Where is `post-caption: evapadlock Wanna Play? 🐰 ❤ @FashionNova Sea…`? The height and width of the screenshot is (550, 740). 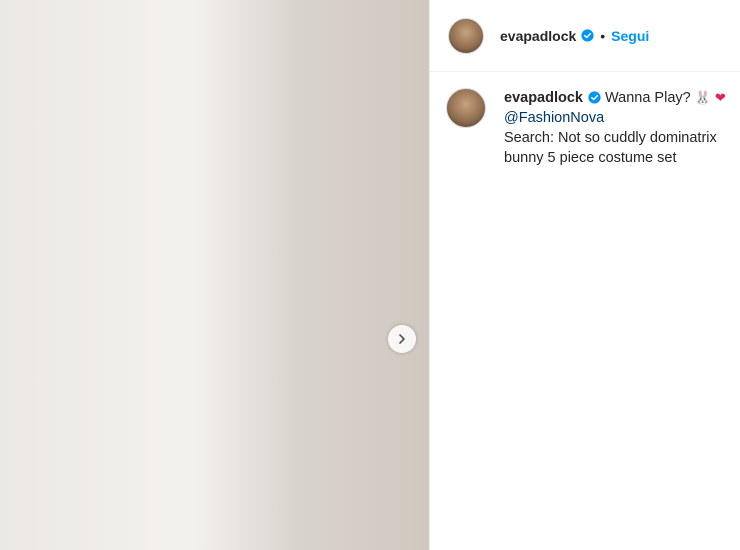 post-caption: evapadlock Wanna Play? 🐰 ❤ @FashionNova Sea… is located at coordinates (585, 120).